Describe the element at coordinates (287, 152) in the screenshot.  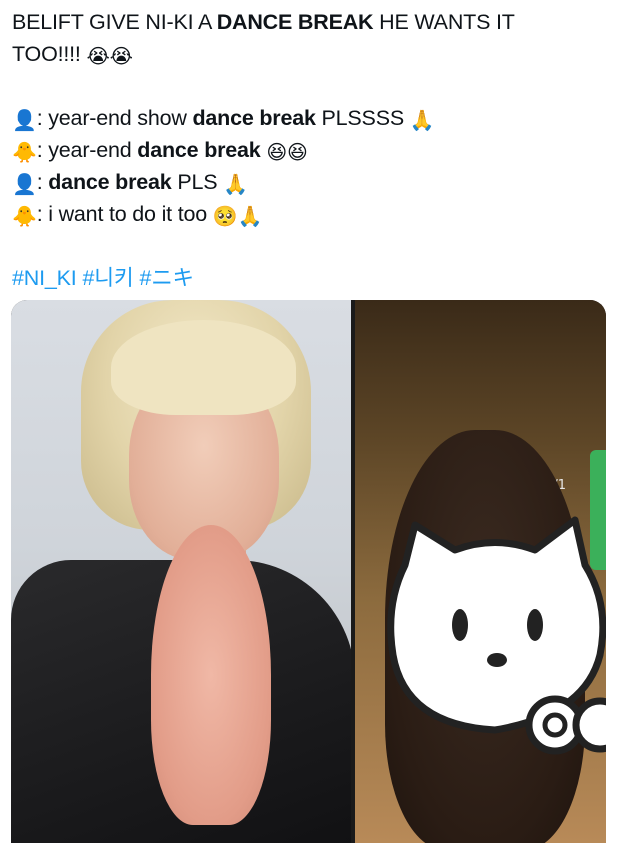
I see `laughing-face-icon: 😆😆` at that location.